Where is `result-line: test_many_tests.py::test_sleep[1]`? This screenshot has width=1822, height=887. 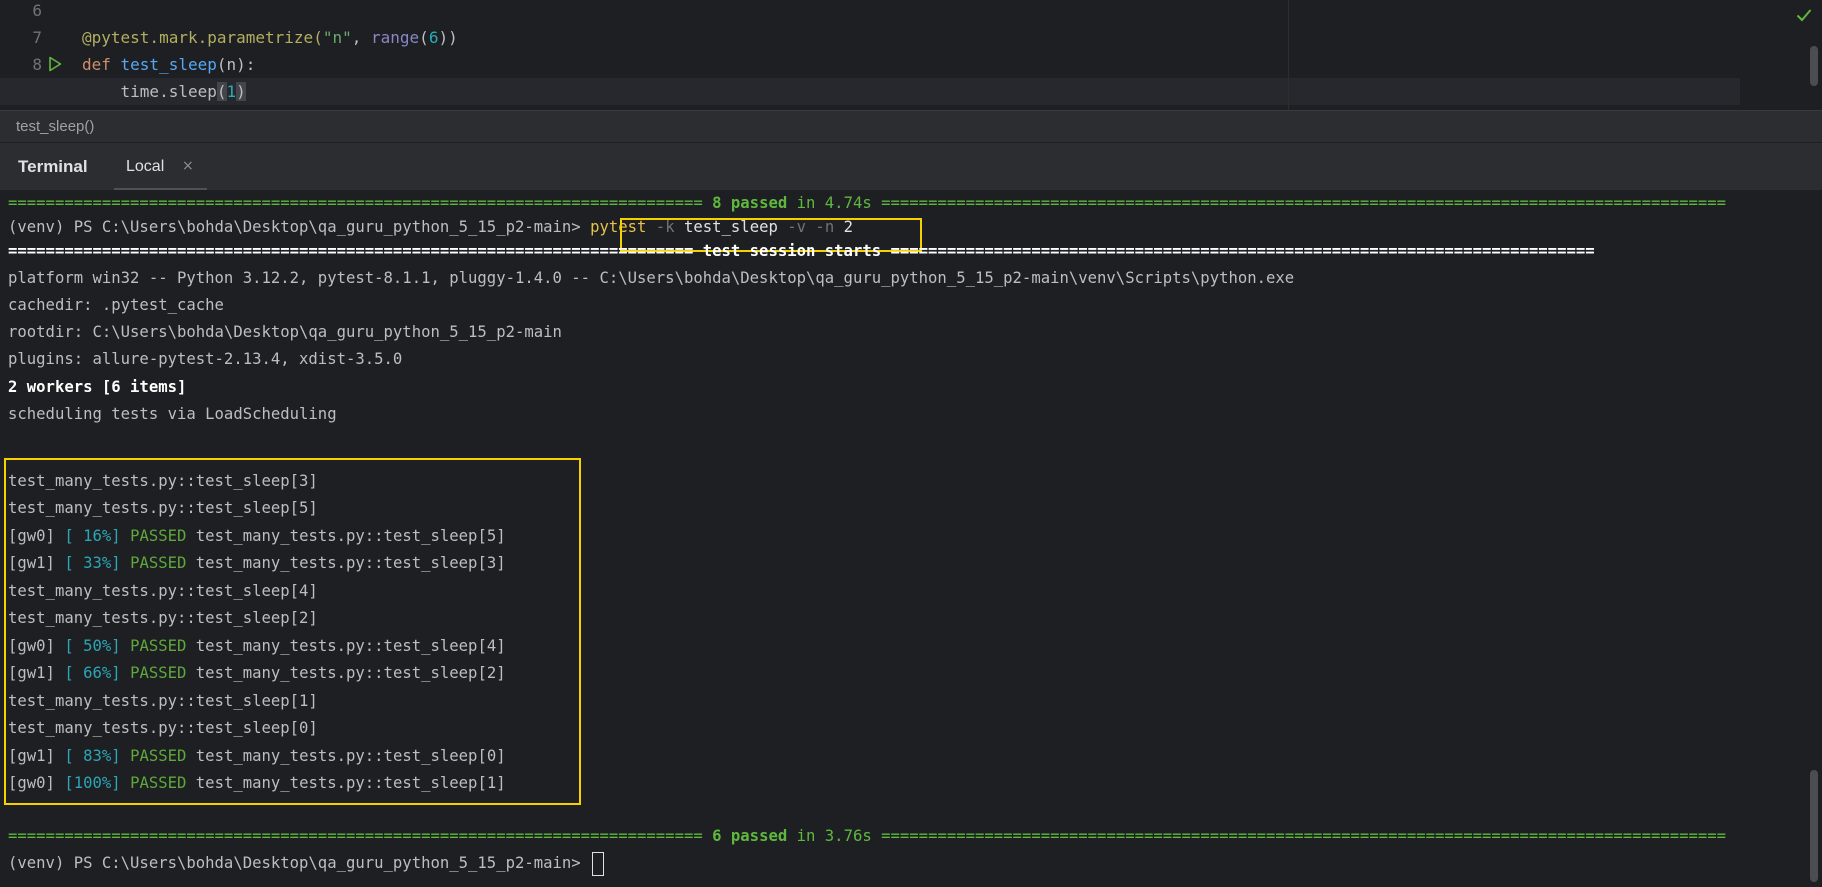 result-line: test_many_tests.py::test_sleep[1] is located at coordinates (163, 701).